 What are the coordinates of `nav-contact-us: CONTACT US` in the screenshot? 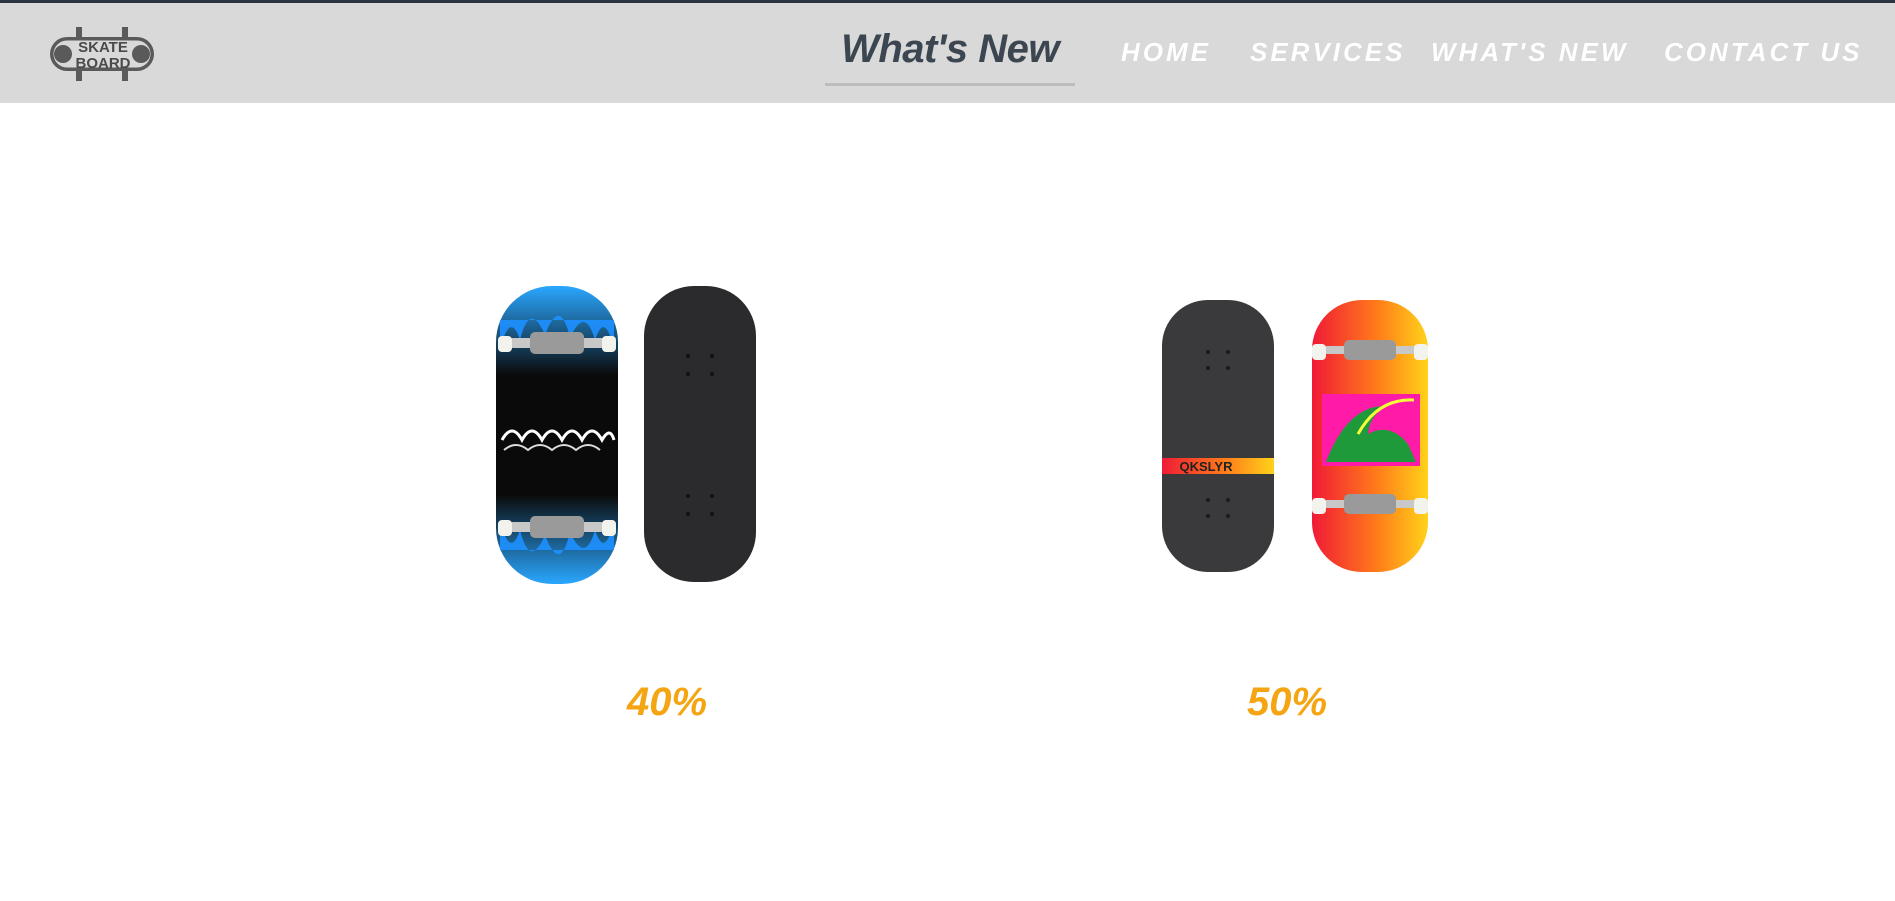 It's located at (1763, 52).